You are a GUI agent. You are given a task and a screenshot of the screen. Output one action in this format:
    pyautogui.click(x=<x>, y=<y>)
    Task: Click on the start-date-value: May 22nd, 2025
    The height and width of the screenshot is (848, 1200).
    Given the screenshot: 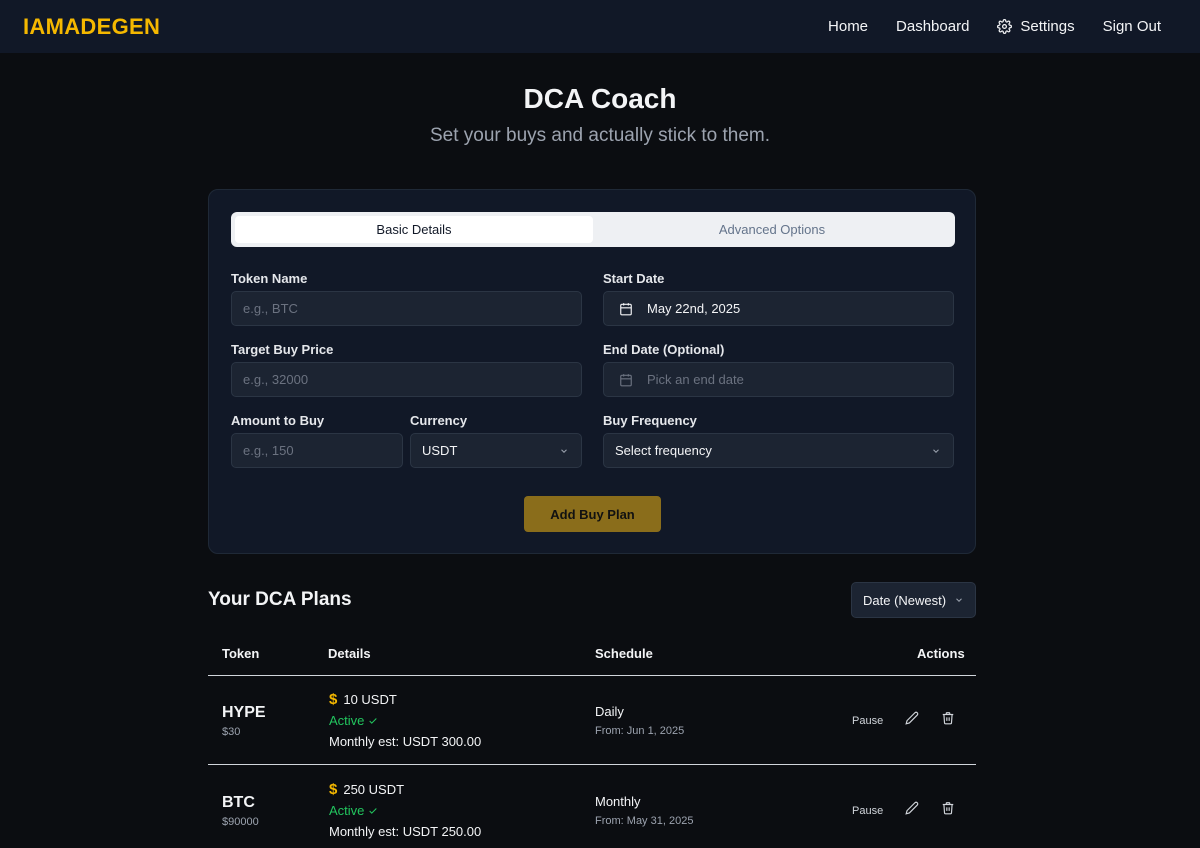 What is the action you would take?
    pyautogui.click(x=694, y=308)
    